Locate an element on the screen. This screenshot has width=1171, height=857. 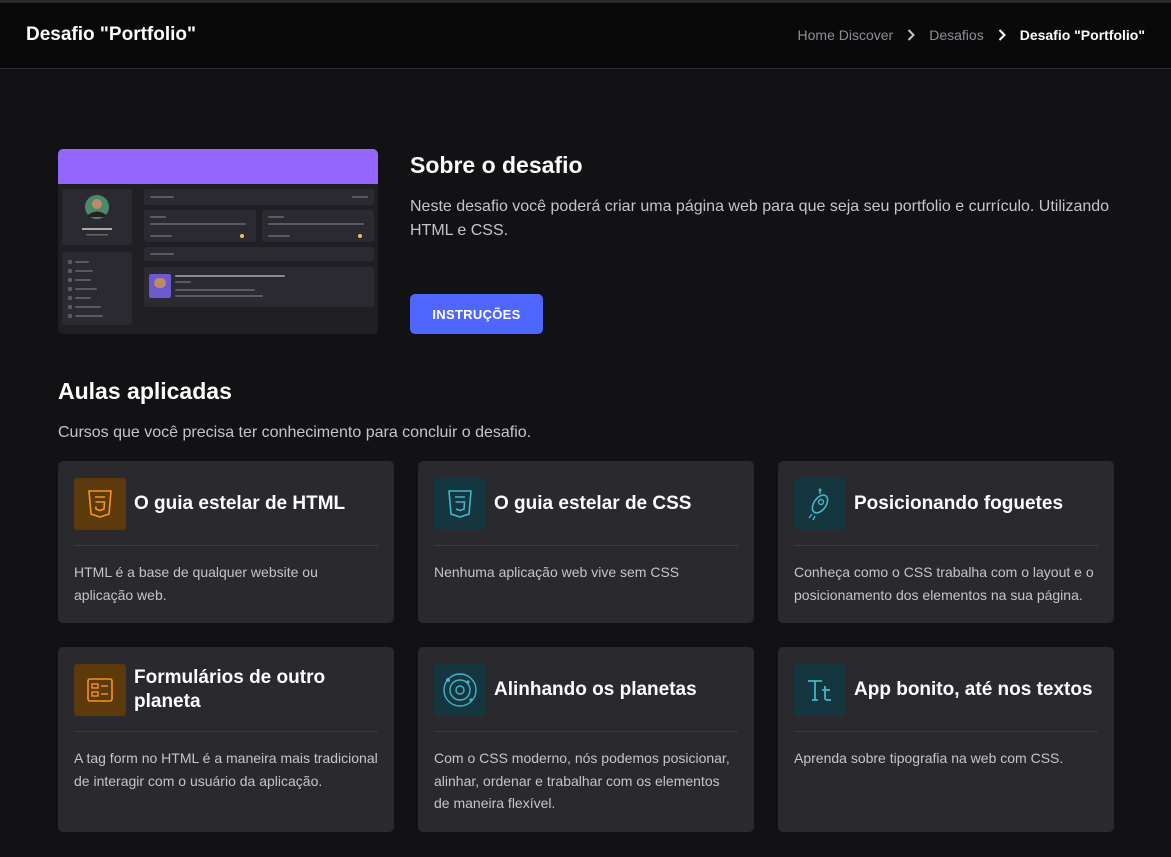
rocket-icon is located at coordinates (820, 503).